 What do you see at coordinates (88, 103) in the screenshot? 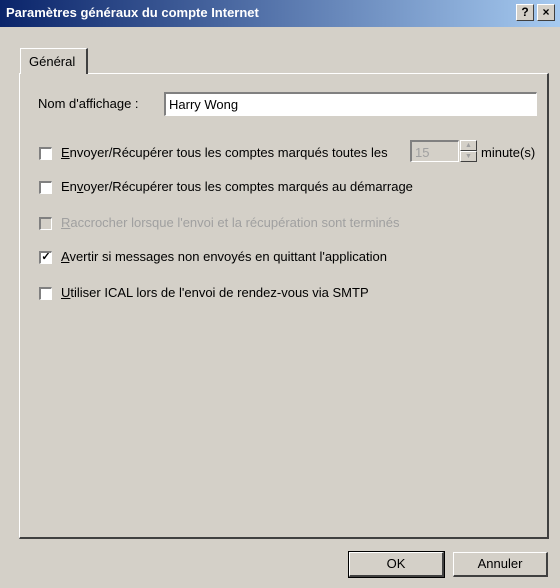
I see `display-name-label: Nom d'affichage :` at bounding box center [88, 103].